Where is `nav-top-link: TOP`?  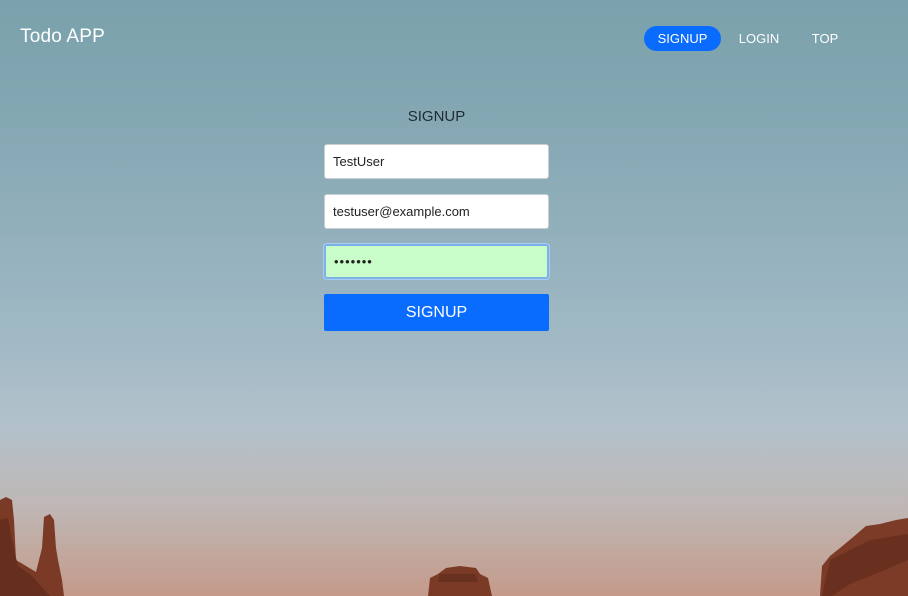
nav-top-link: TOP is located at coordinates (825, 38).